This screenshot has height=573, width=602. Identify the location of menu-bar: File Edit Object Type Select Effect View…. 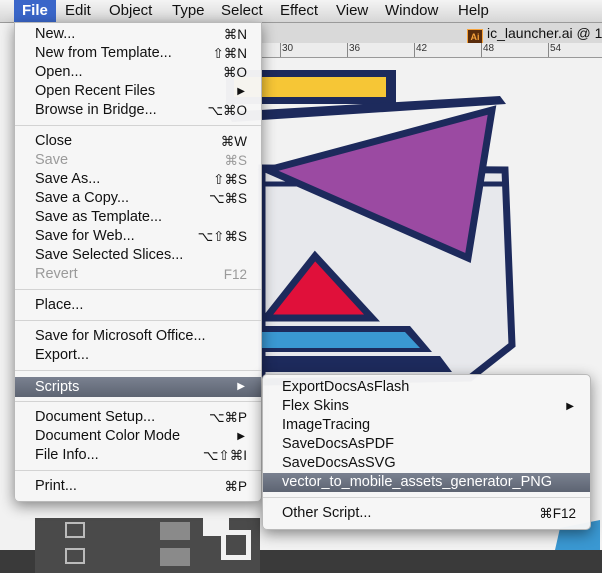
(301, 11).